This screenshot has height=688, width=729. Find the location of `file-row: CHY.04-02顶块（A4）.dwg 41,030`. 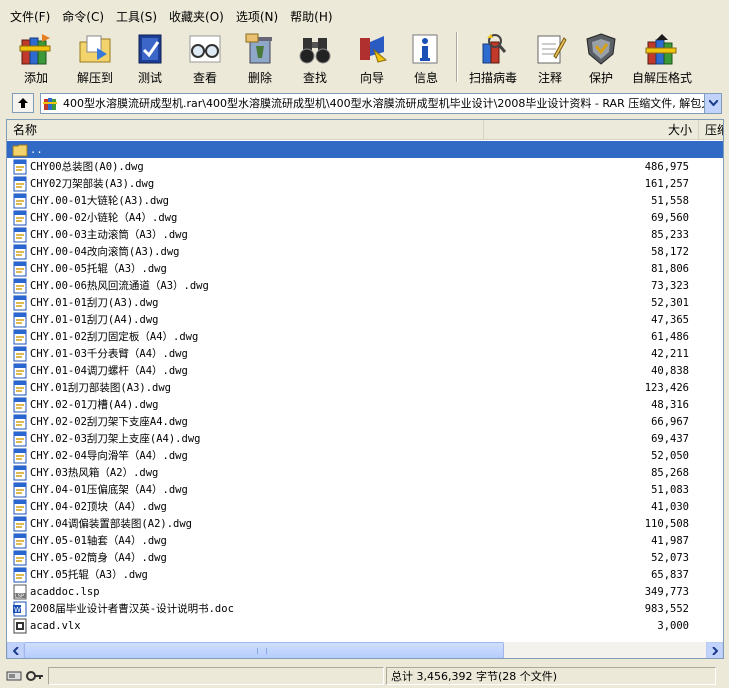

file-row: CHY.04-02顶块（A4）.dwg 41,030 is located at coordinates (365, 506).